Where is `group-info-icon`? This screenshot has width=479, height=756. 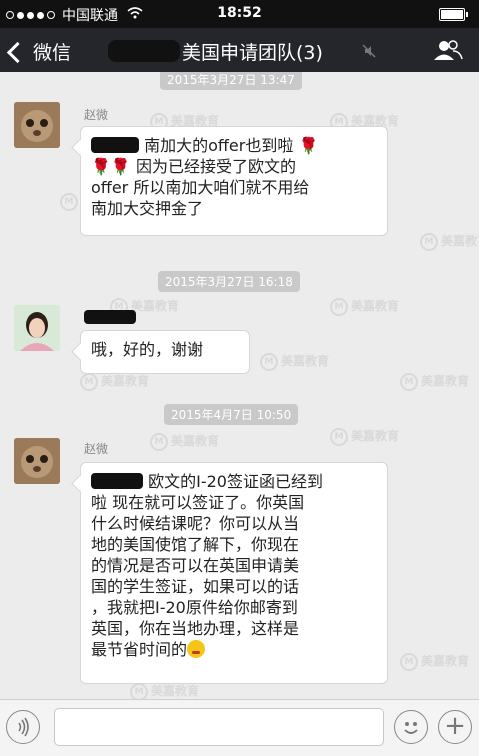
group-info-icon is located at coordinates (448, 50).